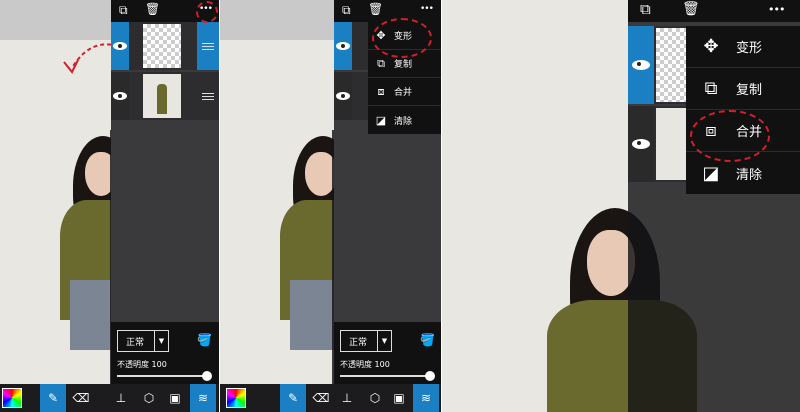 Image resolution: width=800 pixels, height=412 pixels. I want to click on dark-layer-overlay, so click(714, 304).